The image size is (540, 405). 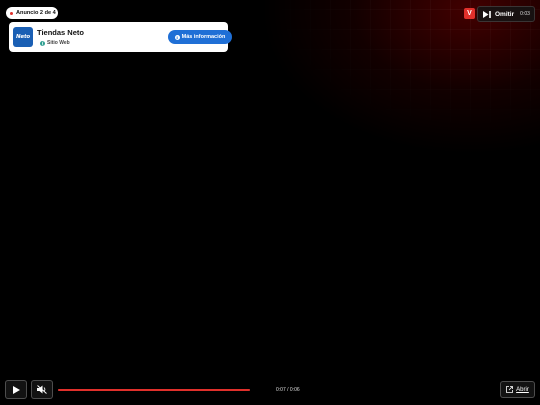 What do you see at coordinates (58, 43) in the screenshot?
I see `advertiser-site-label: Sitio Web` at bounding box center [58, 43].